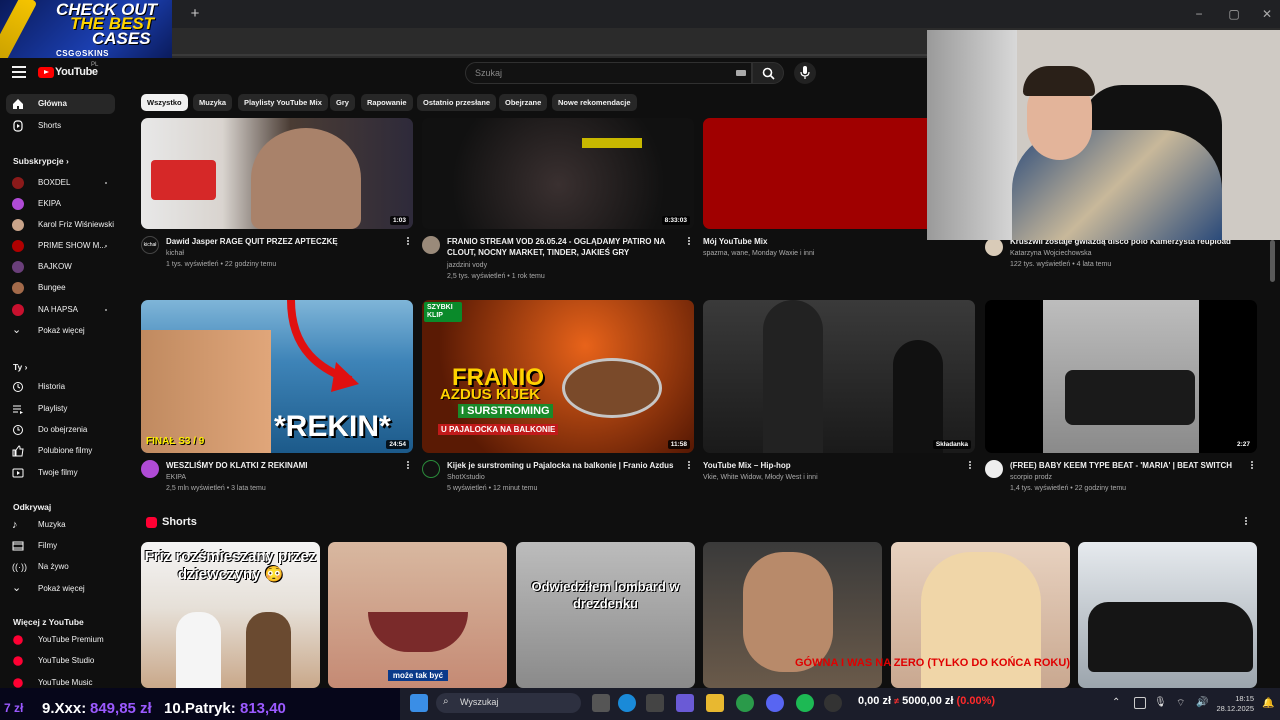  I want to click on avatar, so click(18, 204).